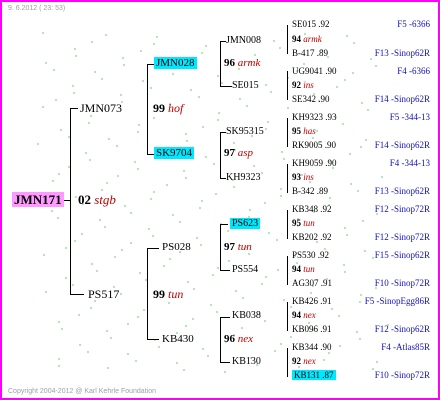 The image size is (440, 400). I want to click on gen3-node: JMN028, so click(175, 63).